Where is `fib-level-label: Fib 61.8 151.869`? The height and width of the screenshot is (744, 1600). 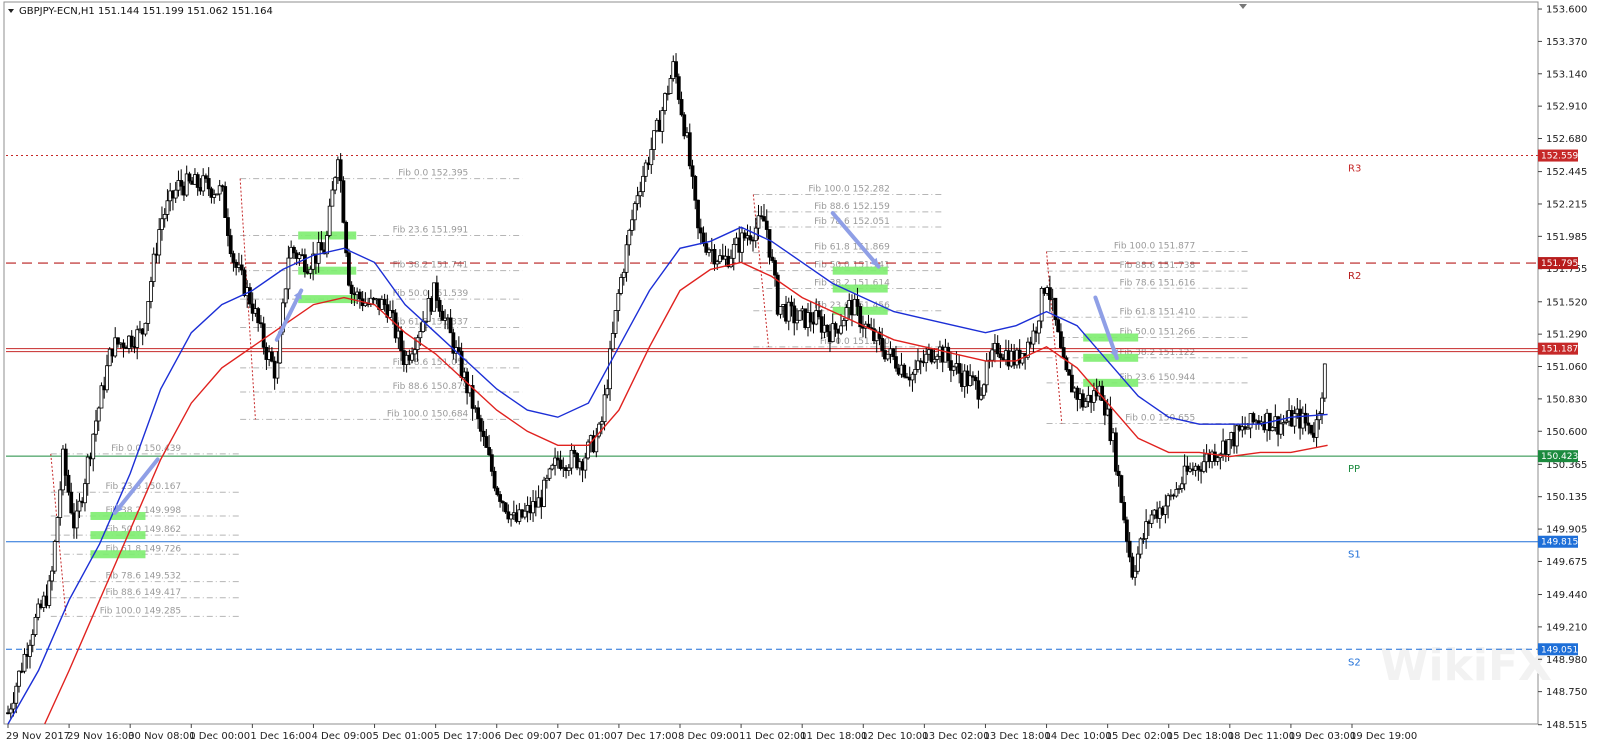
fib-level-label: Fib 61.8 151.869 is located at coordinates (852, 248).